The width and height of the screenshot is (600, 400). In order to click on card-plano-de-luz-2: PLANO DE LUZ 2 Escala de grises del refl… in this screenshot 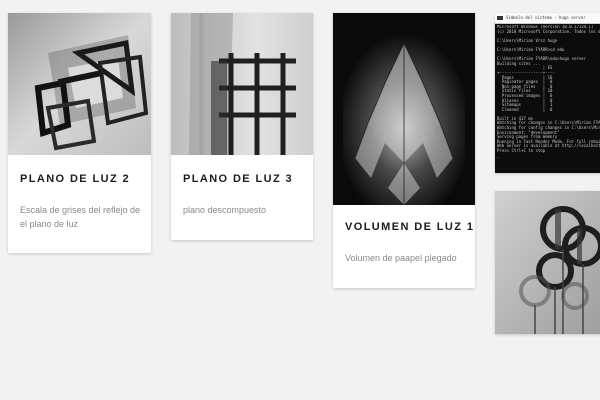, I will do `click(79, 133)`.